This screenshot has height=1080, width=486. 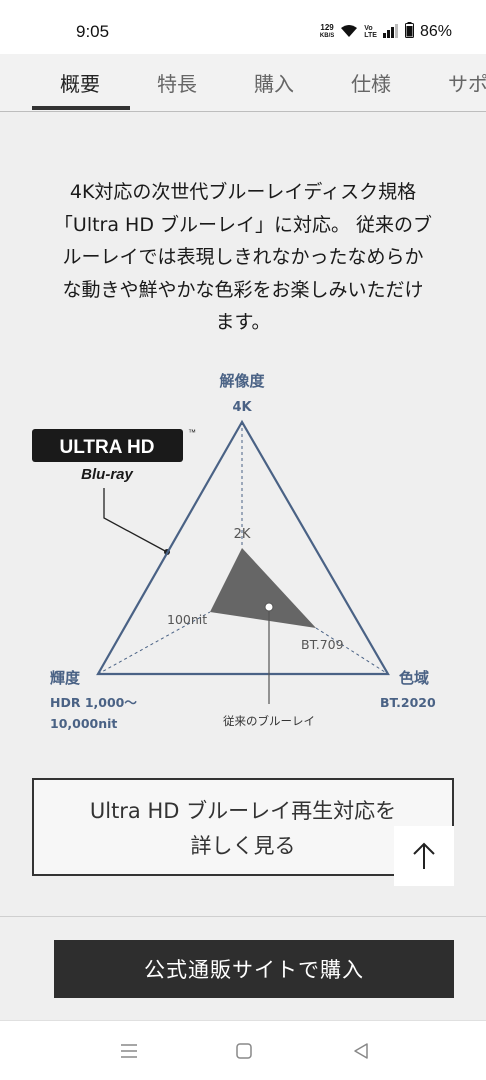 What do you see at coordinates (243, 192) in the screenshot?
I see `intro-line: 4K対応の次世代ブルーレイディスク規格` at bounding box center [243, 192].